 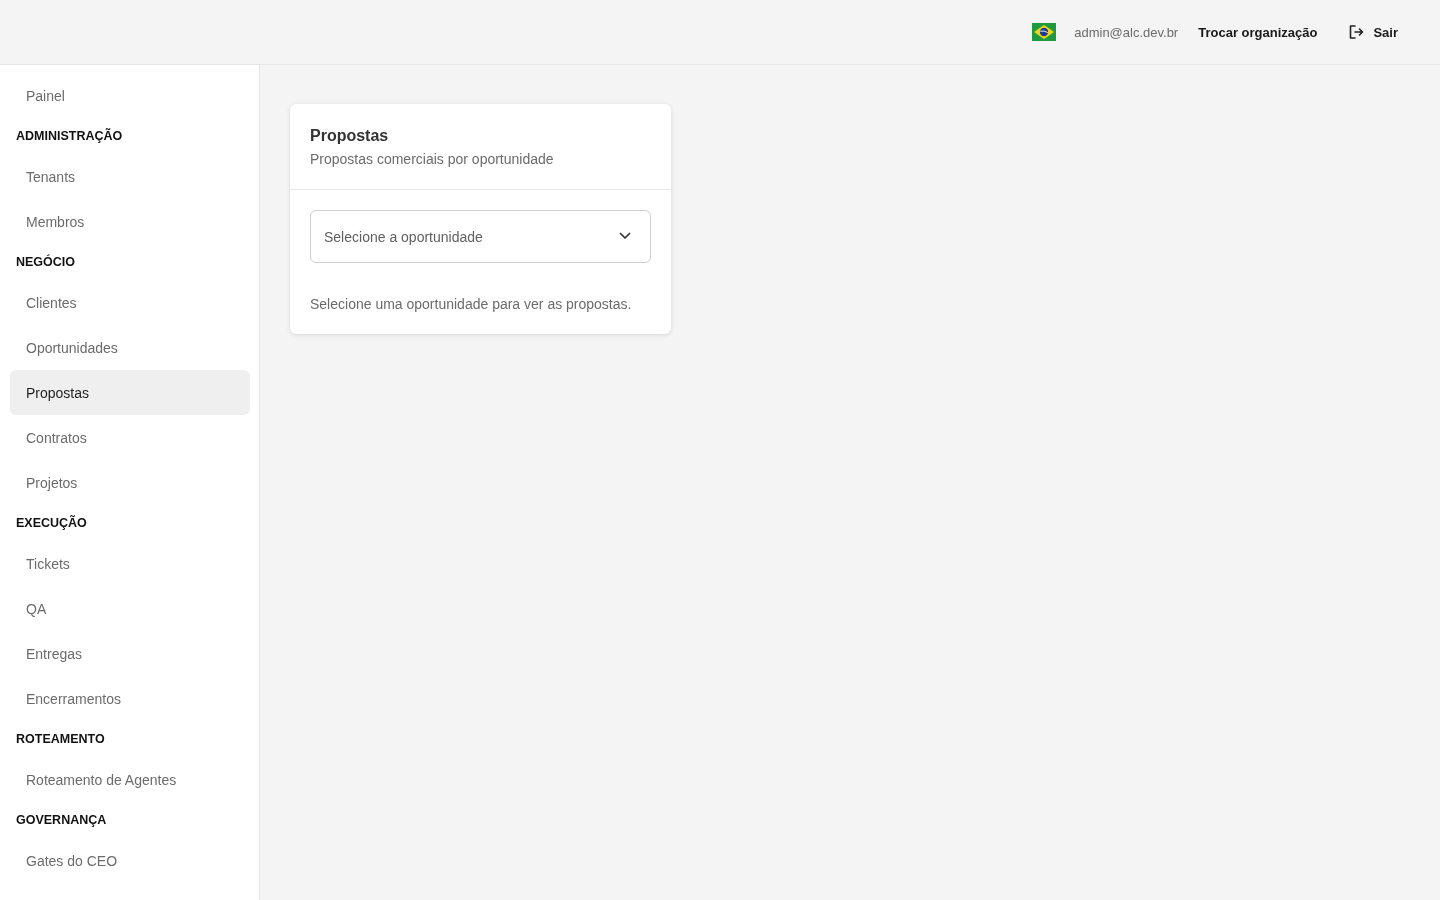 What do you see at coordinates (1044, 32) in the screenshot?
I see `flag-icon` at bounding box center [1044, 32].